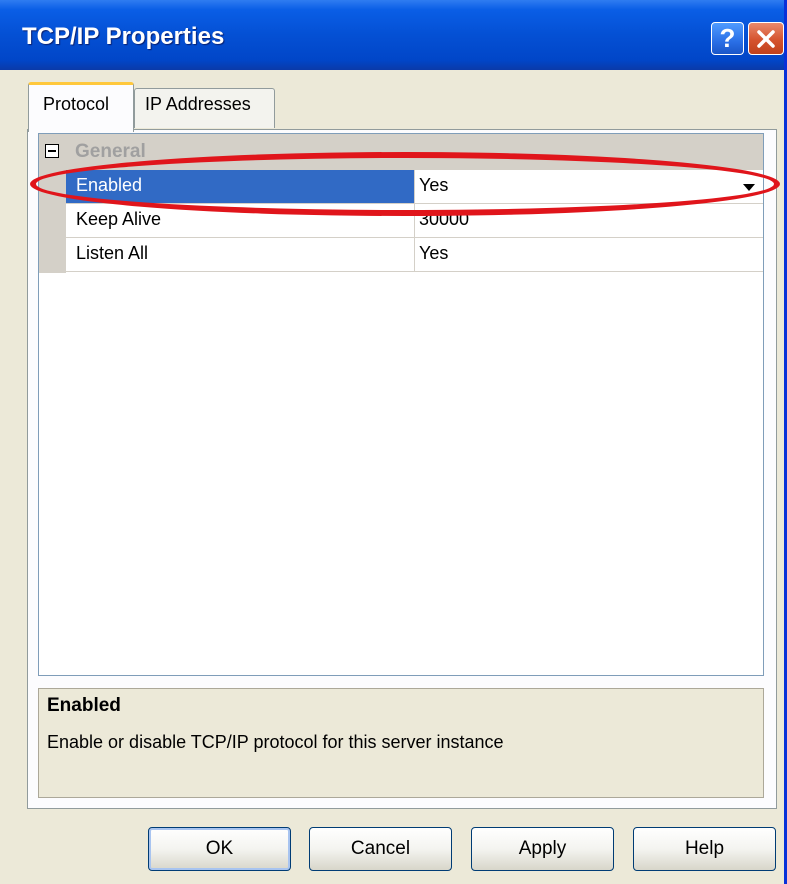 This screenshot has width=787, height=884. I want to click on property-name: Keep Alive, so click(240, 220).